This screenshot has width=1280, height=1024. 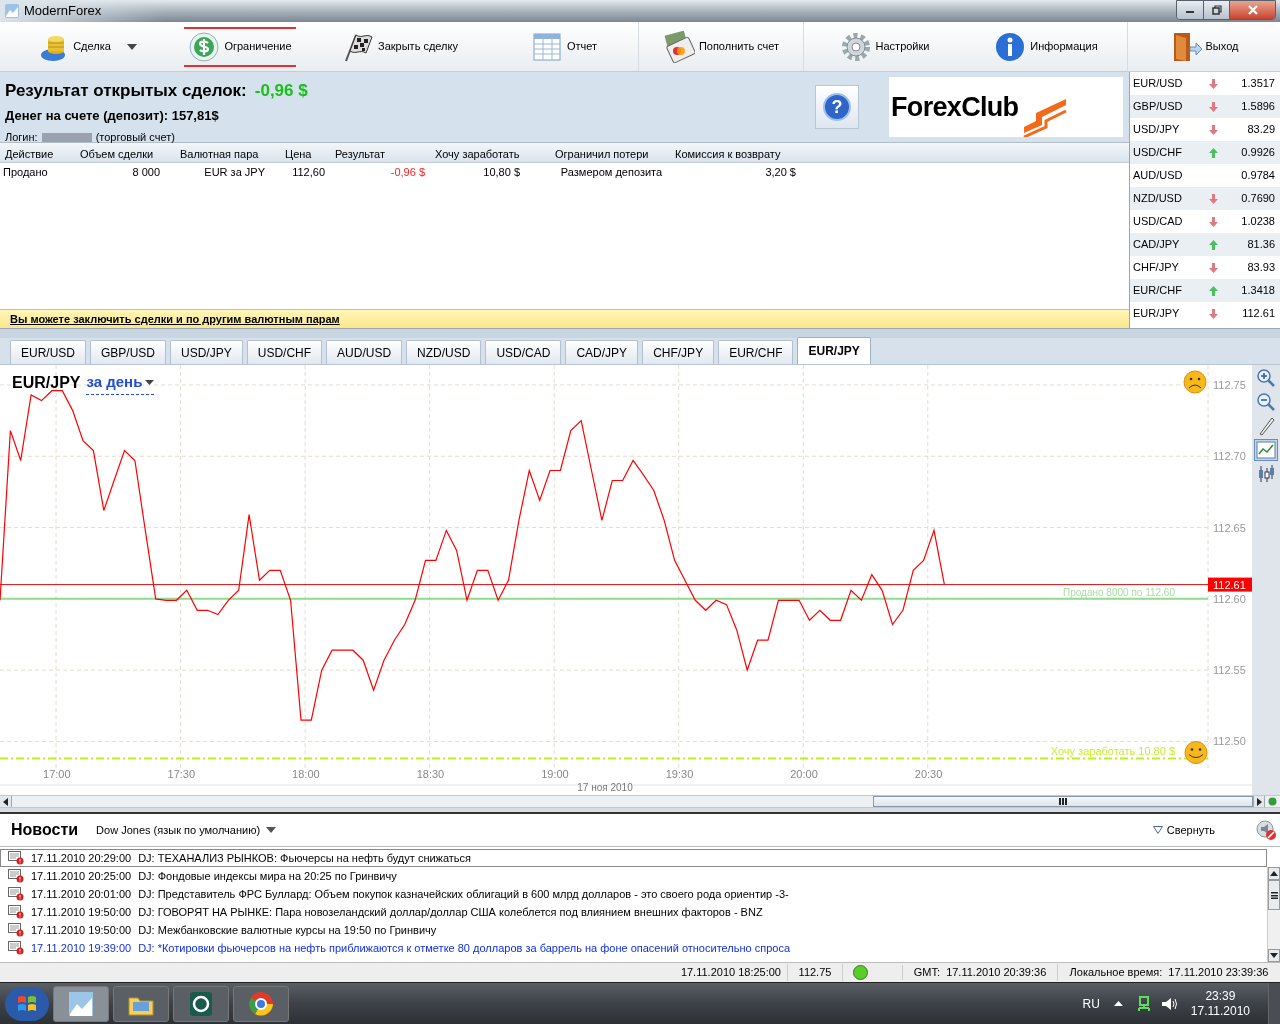 What do you see at coordinates (611, 172) in the screenshot?
I see `table-cell: Размером депозита` at bounding box center [611, 172].